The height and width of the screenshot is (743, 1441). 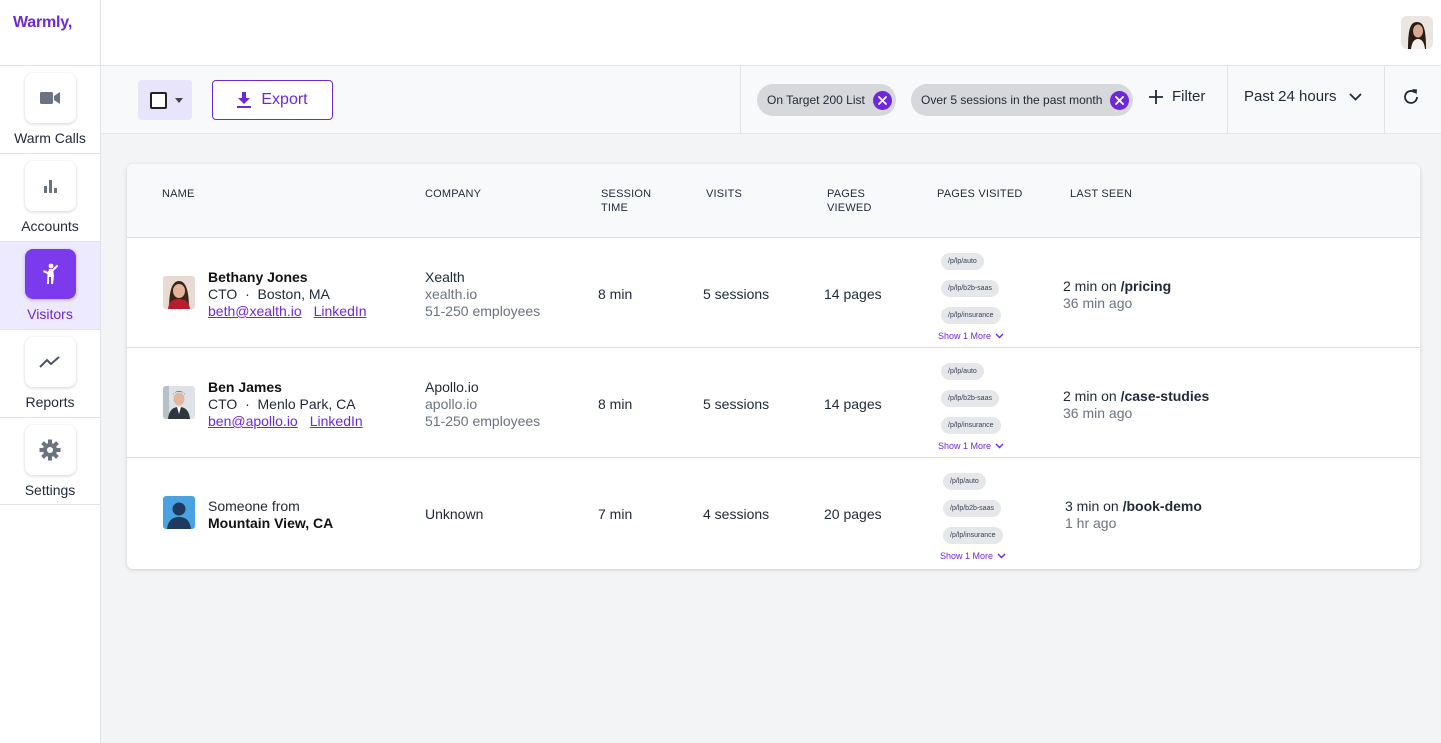 What do you see at coordinates (269, 294) in the screenshot?
I see `visitor-title-location: CTO · Boston, MA` at bounding box center [269, 294].